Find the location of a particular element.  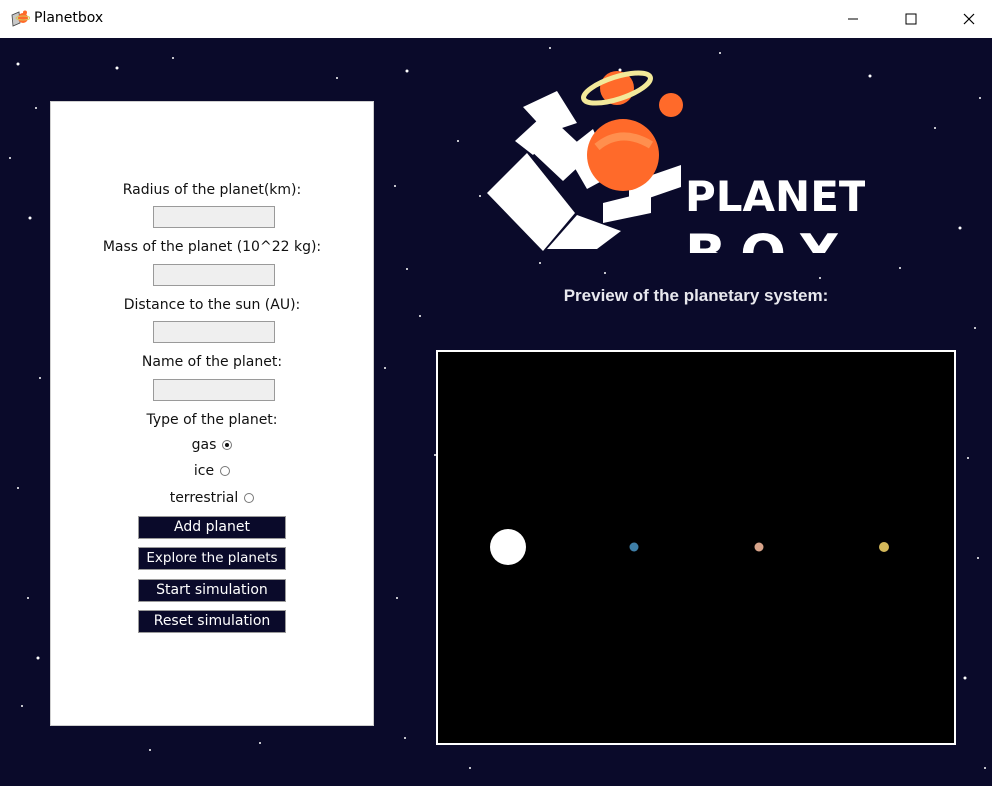

type-option-label: gas is located at coordinates (204, 445).